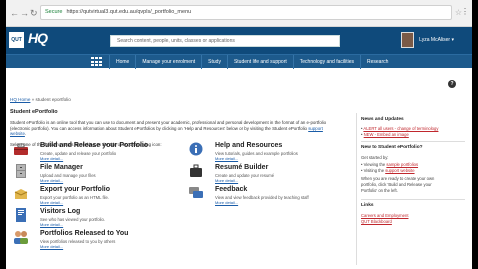 This screenshot has width=478, height=269. I want to click on ready-text-3: Portfolio' on the left., so click(379, 190).